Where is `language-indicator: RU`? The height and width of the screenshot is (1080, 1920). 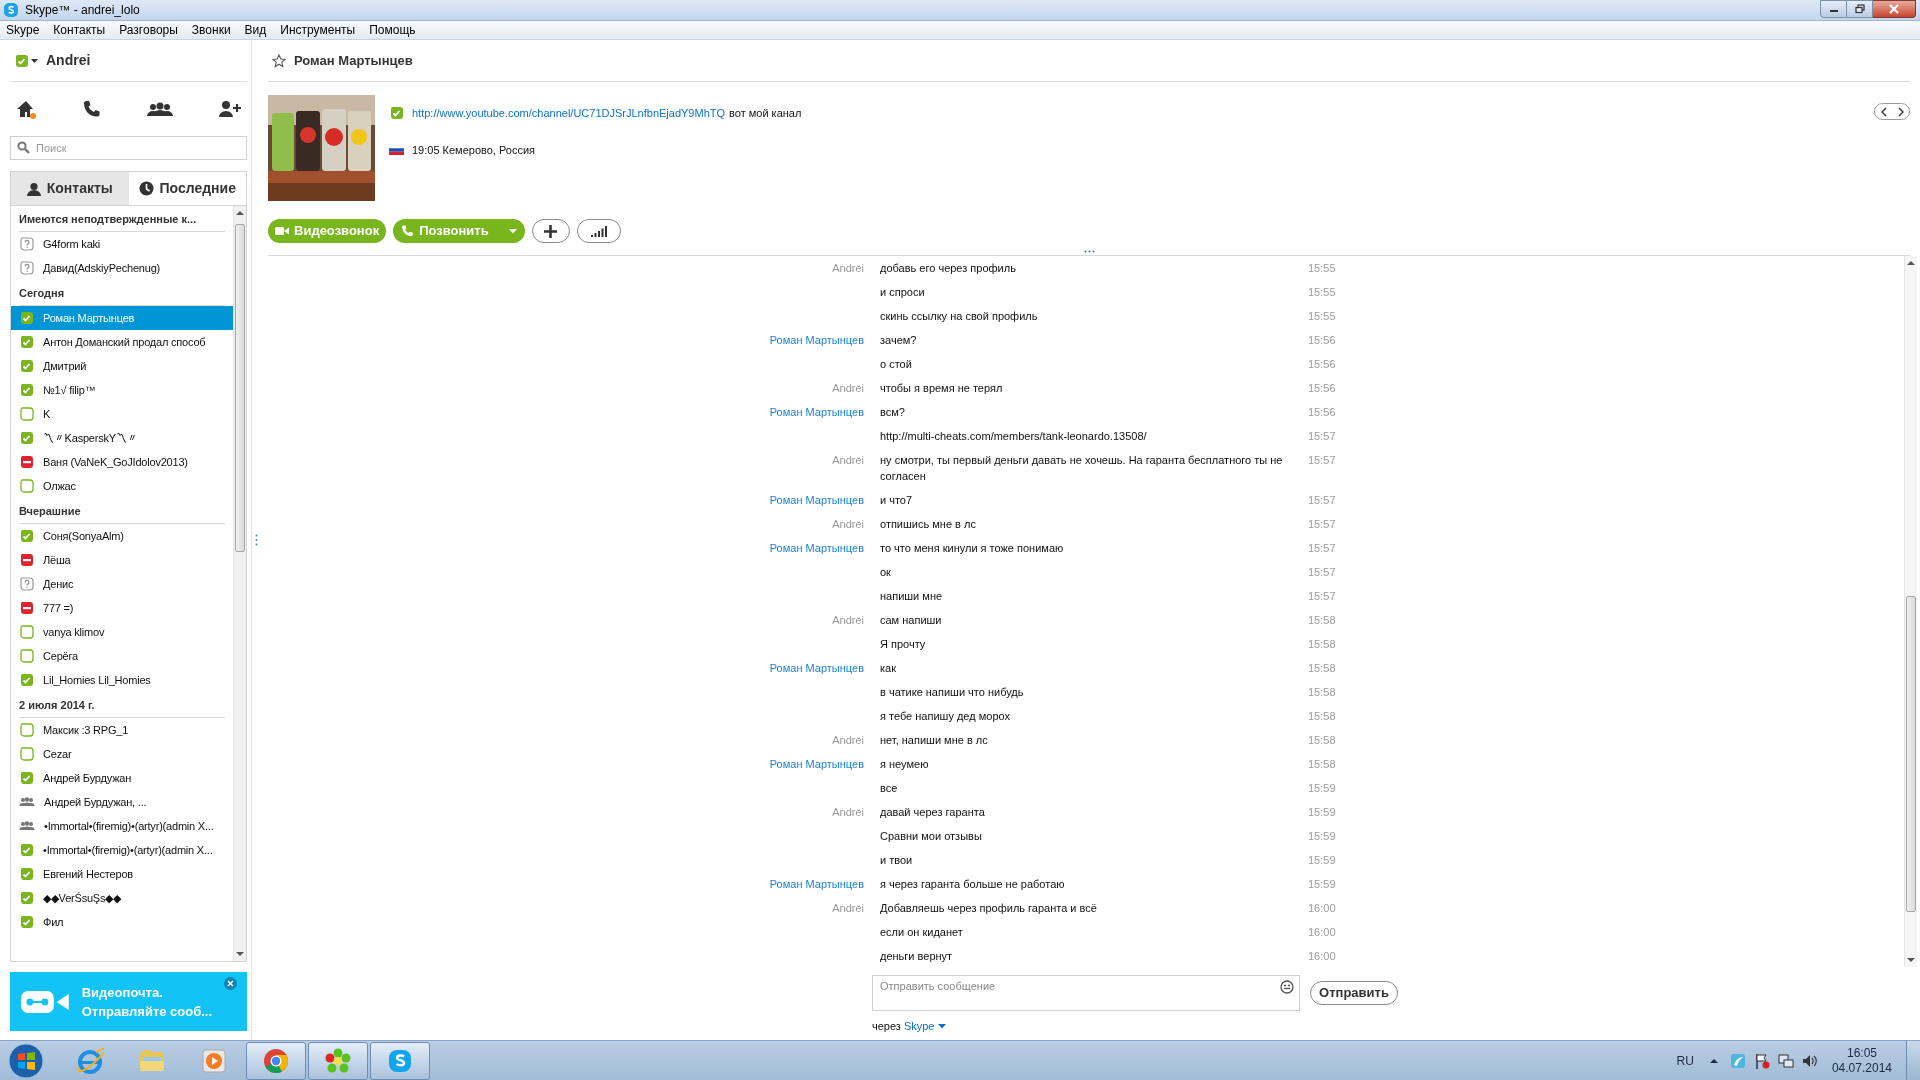 language-indicator: RU is located at coordinates (1685, 1060).